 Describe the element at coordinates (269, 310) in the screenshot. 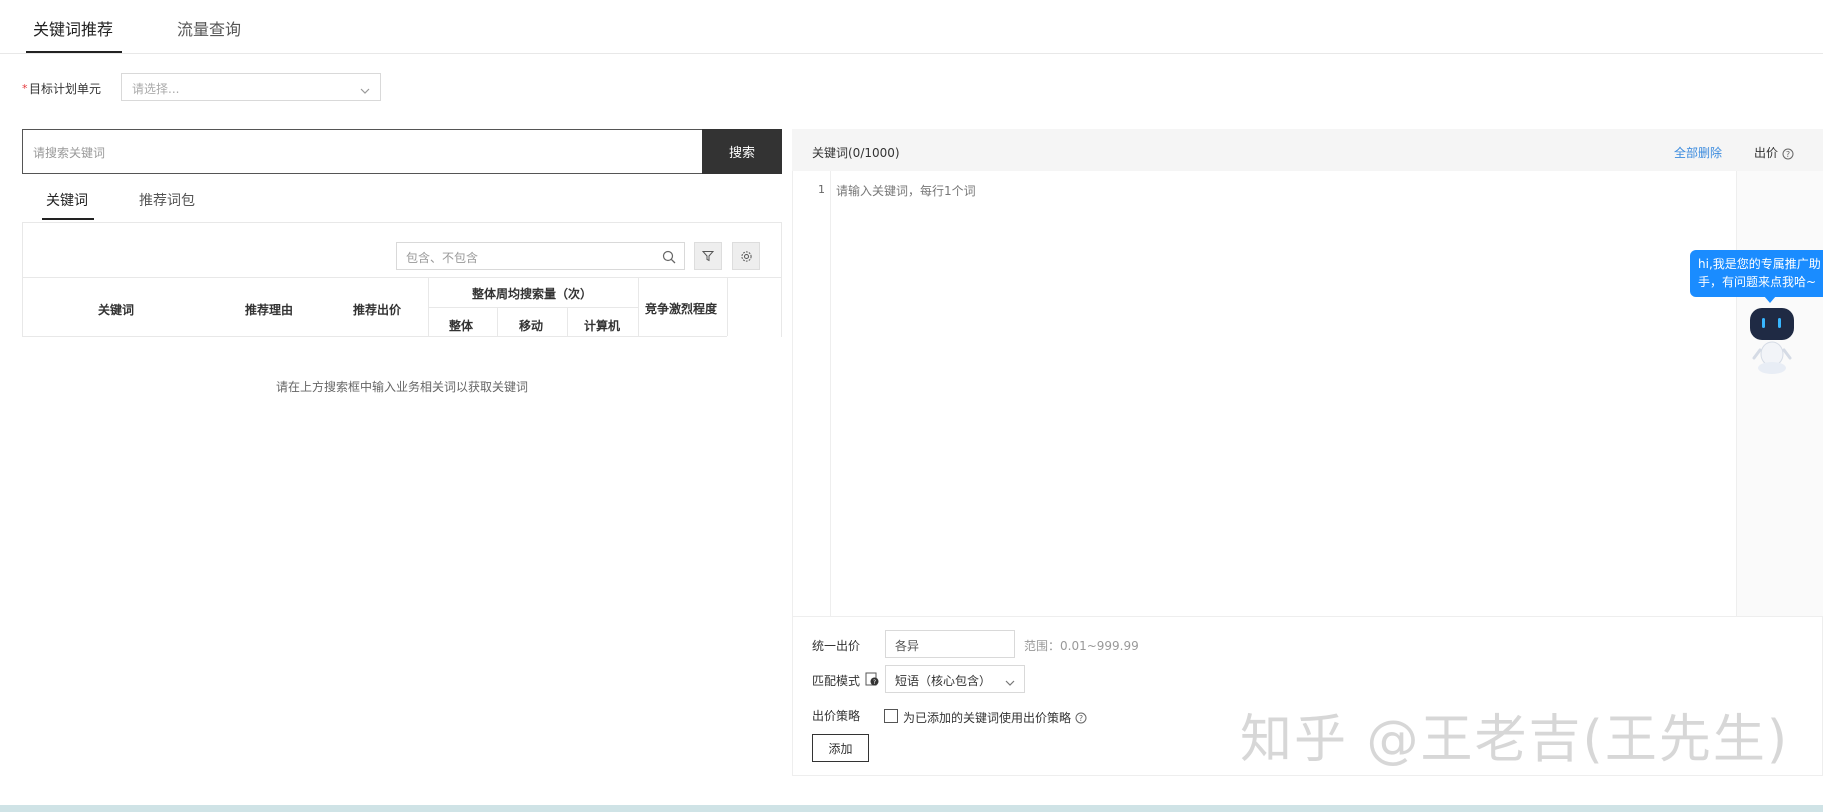

I see `col-header-reason: 推荐理由` at that location.